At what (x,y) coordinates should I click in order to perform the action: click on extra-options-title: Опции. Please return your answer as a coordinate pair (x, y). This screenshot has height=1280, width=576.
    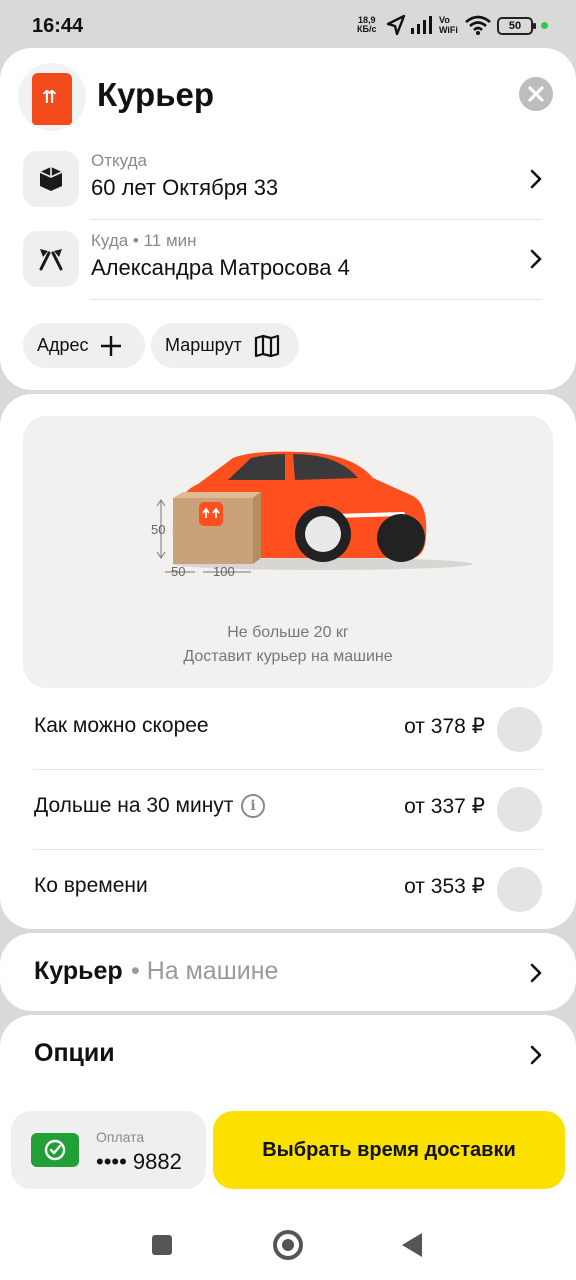
    Looking at the image, I should click on (74, 1053).